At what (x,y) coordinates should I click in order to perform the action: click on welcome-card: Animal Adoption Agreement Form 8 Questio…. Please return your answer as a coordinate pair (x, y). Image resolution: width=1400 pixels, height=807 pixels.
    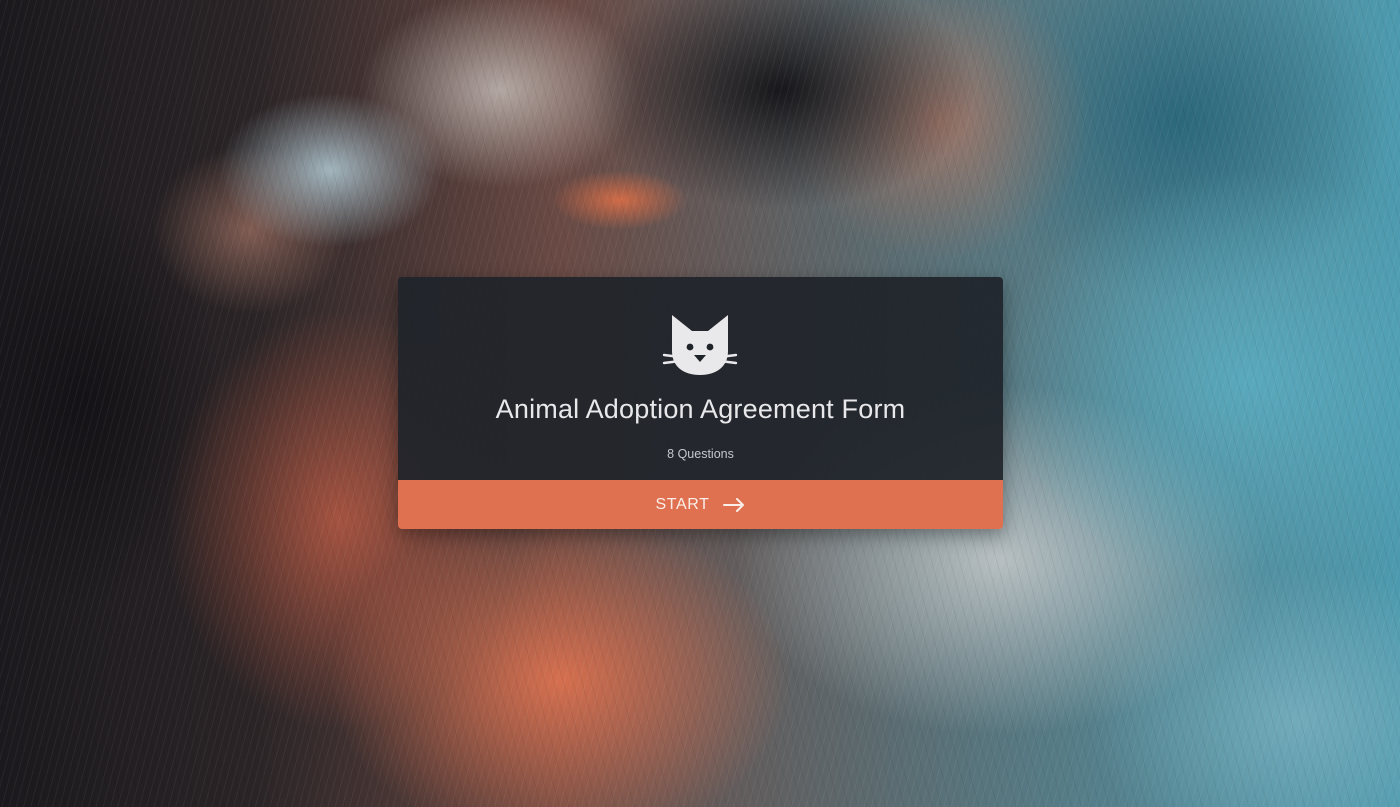
    Looking at the image, I should click on (700, 403).